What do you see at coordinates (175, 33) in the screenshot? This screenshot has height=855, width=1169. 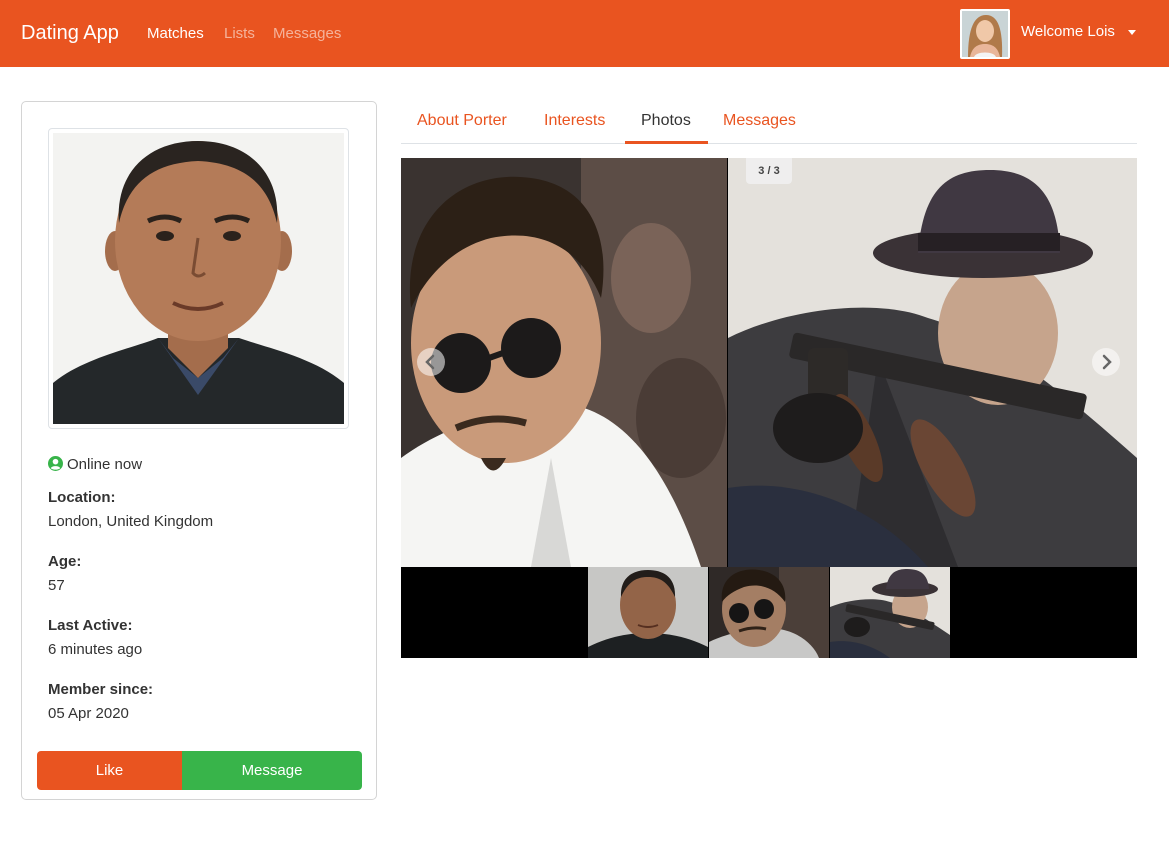 I see `nav-matches: Matches` at bounding box center [175, 33].